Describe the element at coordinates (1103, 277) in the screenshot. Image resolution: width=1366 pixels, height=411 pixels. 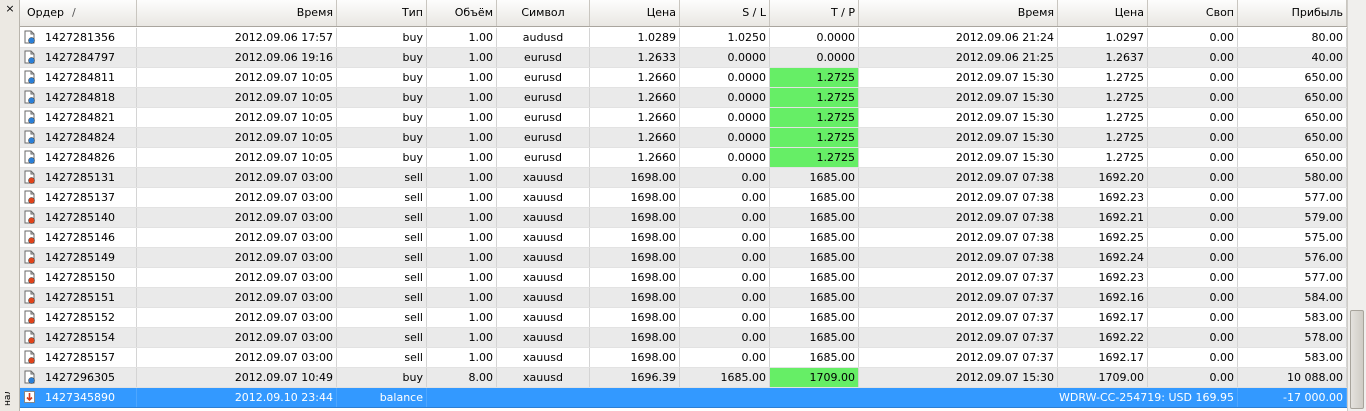
I see `close-price-cell: 1692.23` at that location.